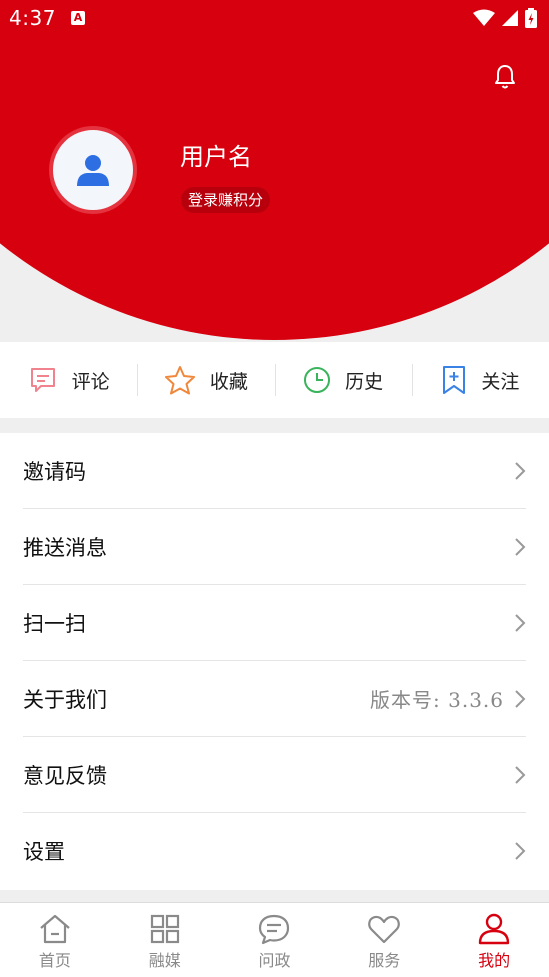  Describe the element at coordinates (179, 380) in the screenshot. I see `star-icon` at that location.